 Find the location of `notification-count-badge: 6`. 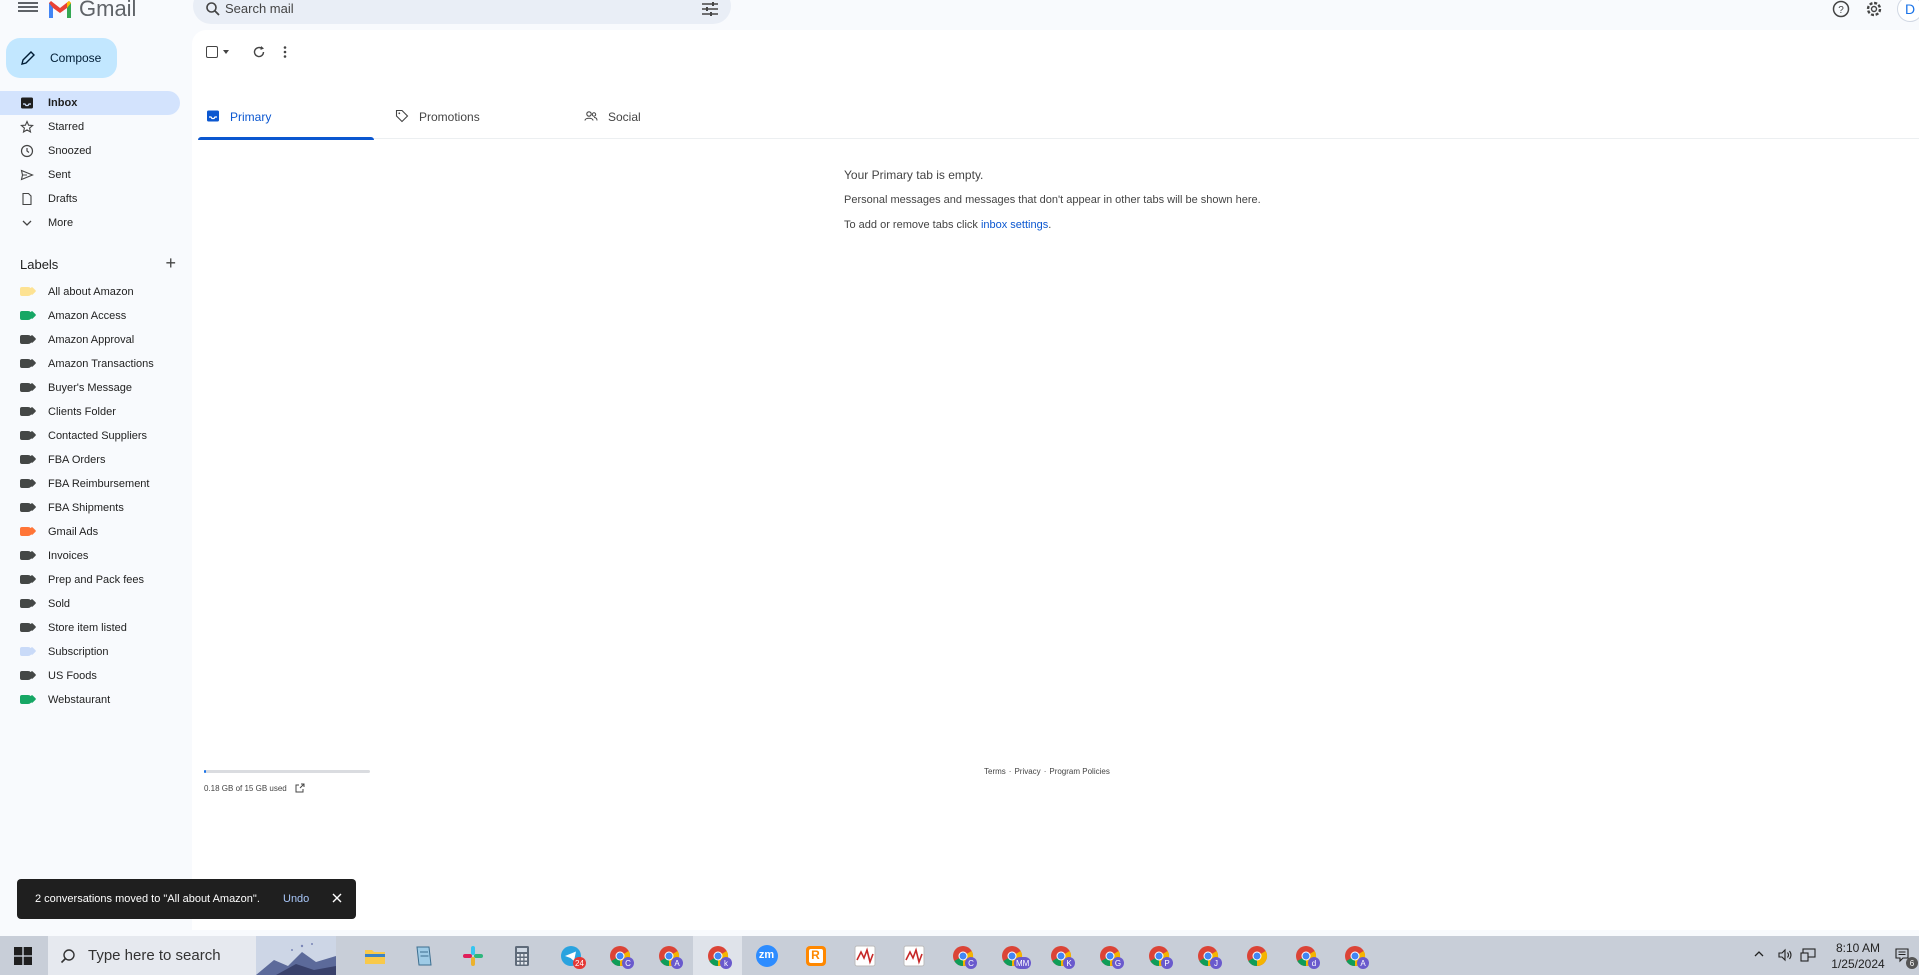

notification-count-badge: 6 is located at coordinates (1912, 963).